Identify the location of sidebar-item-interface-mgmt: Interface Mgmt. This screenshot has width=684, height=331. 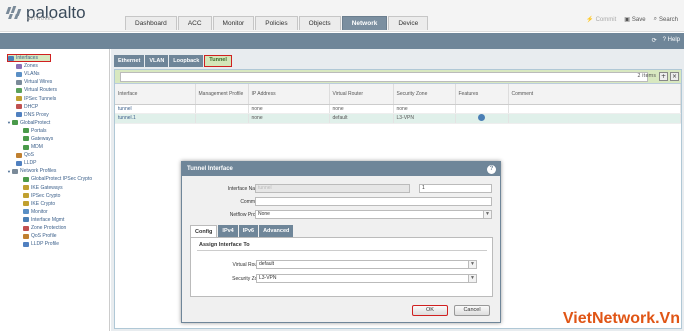
(58, 220).